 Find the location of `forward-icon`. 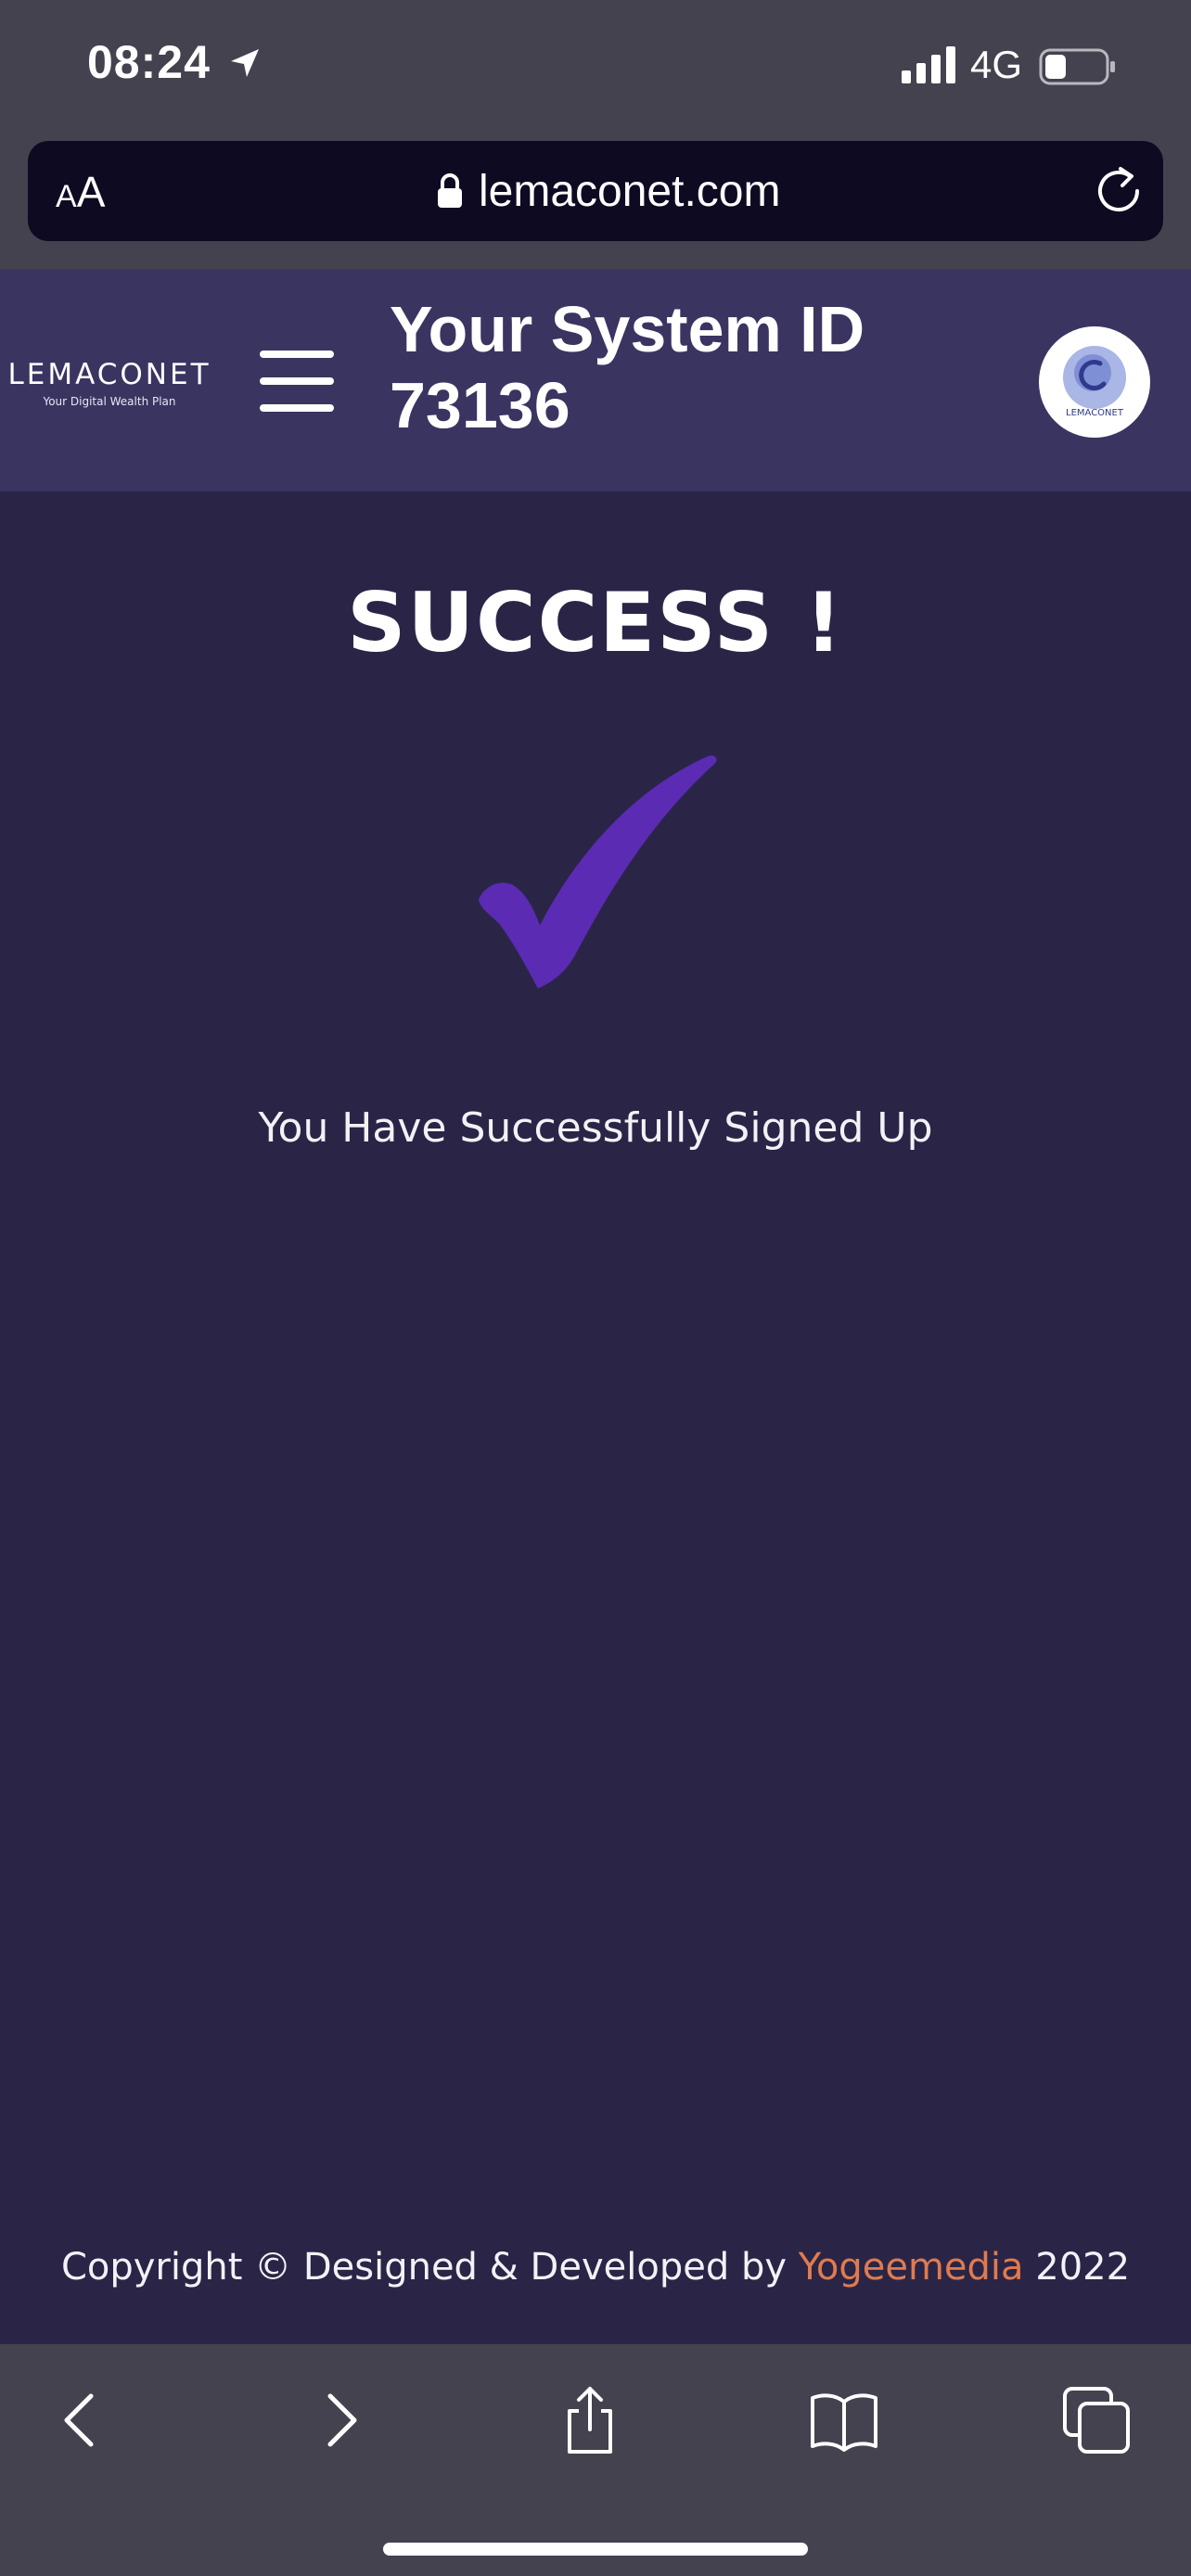

forward-icon is located at coordinates (339, 2420).